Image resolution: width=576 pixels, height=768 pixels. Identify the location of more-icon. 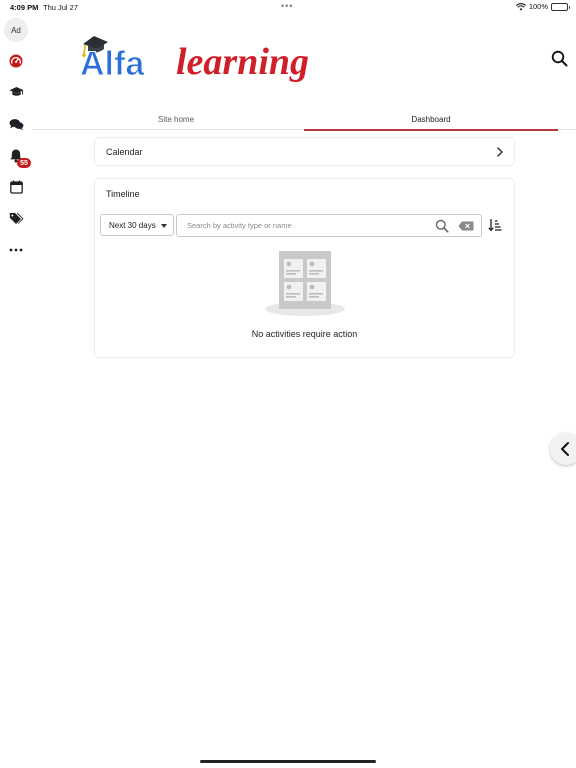
(16, 250).